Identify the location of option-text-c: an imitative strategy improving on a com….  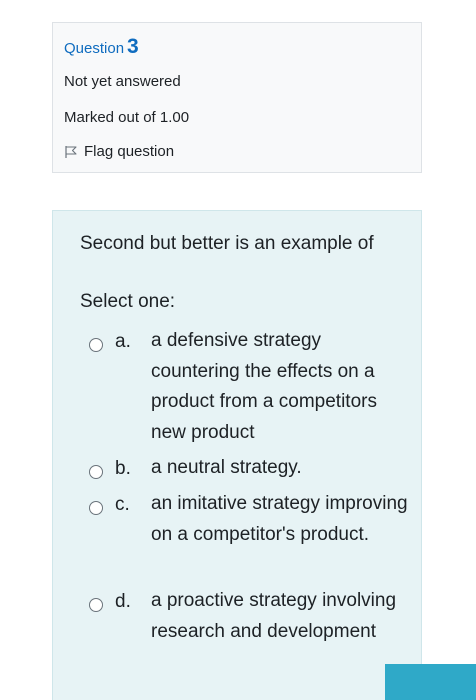
(279, 519).